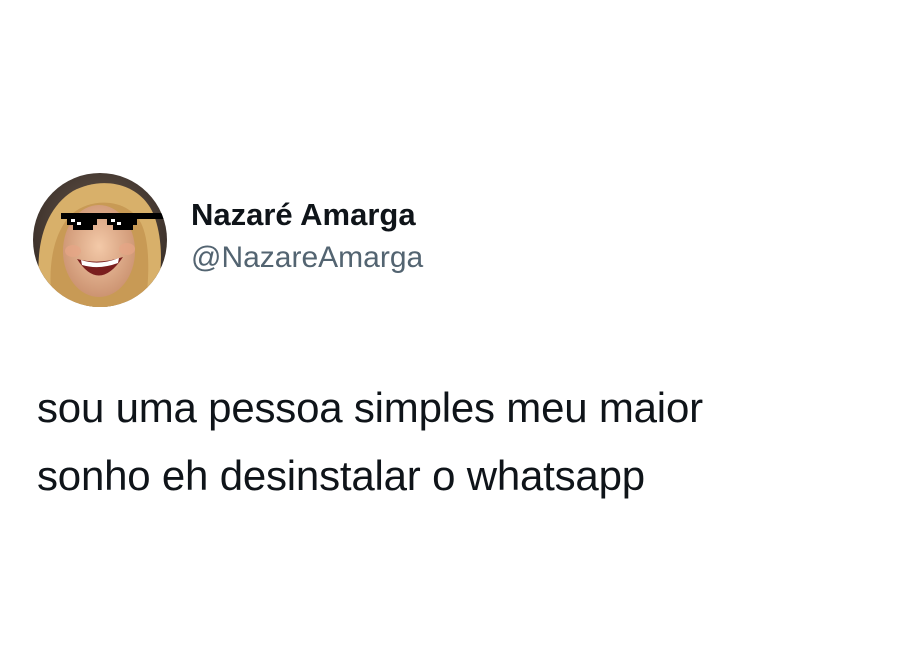 This screenshot has width=900, height=670. What do you see at coordinates (341, 475) in the screenshot?
I see `tweet-text-line: sonho eh desinstalar o whatsapp` at bounding box center [341, 475].